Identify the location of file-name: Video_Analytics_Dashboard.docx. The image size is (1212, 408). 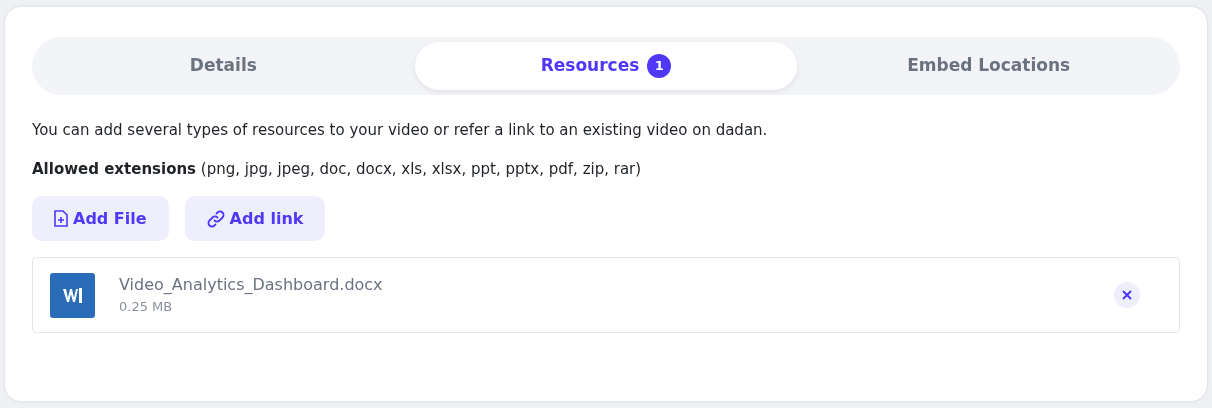
(251, 285).